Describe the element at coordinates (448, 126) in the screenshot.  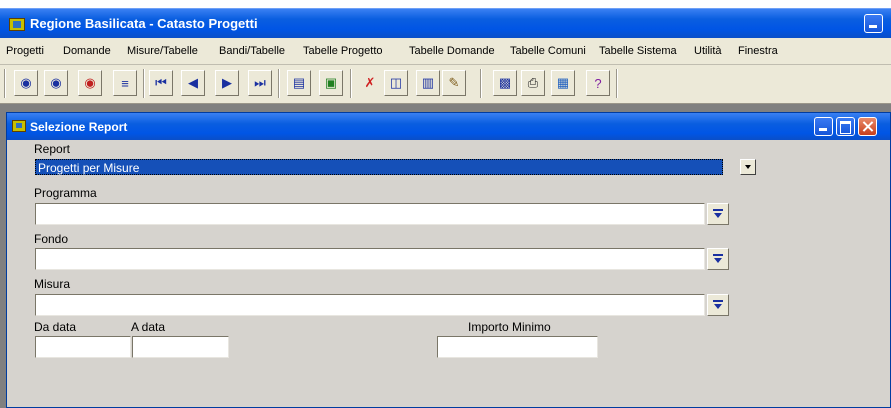
I see `window-titlebar: Selezione Report` at that location.